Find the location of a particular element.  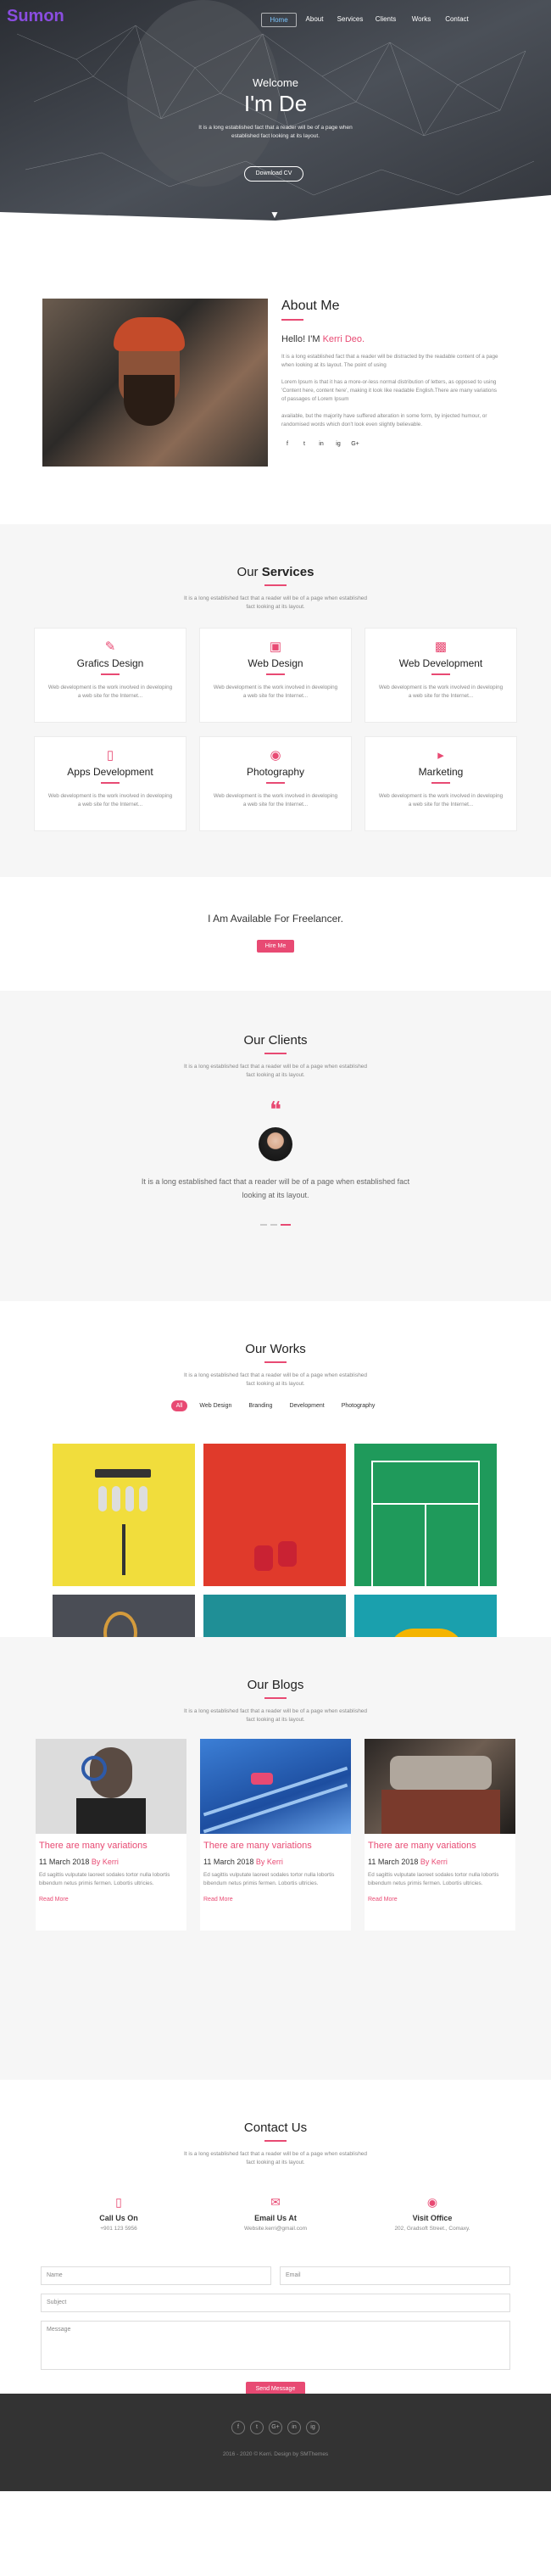

call-value: +901 123 5956 is located at coordinates (119, 2229).